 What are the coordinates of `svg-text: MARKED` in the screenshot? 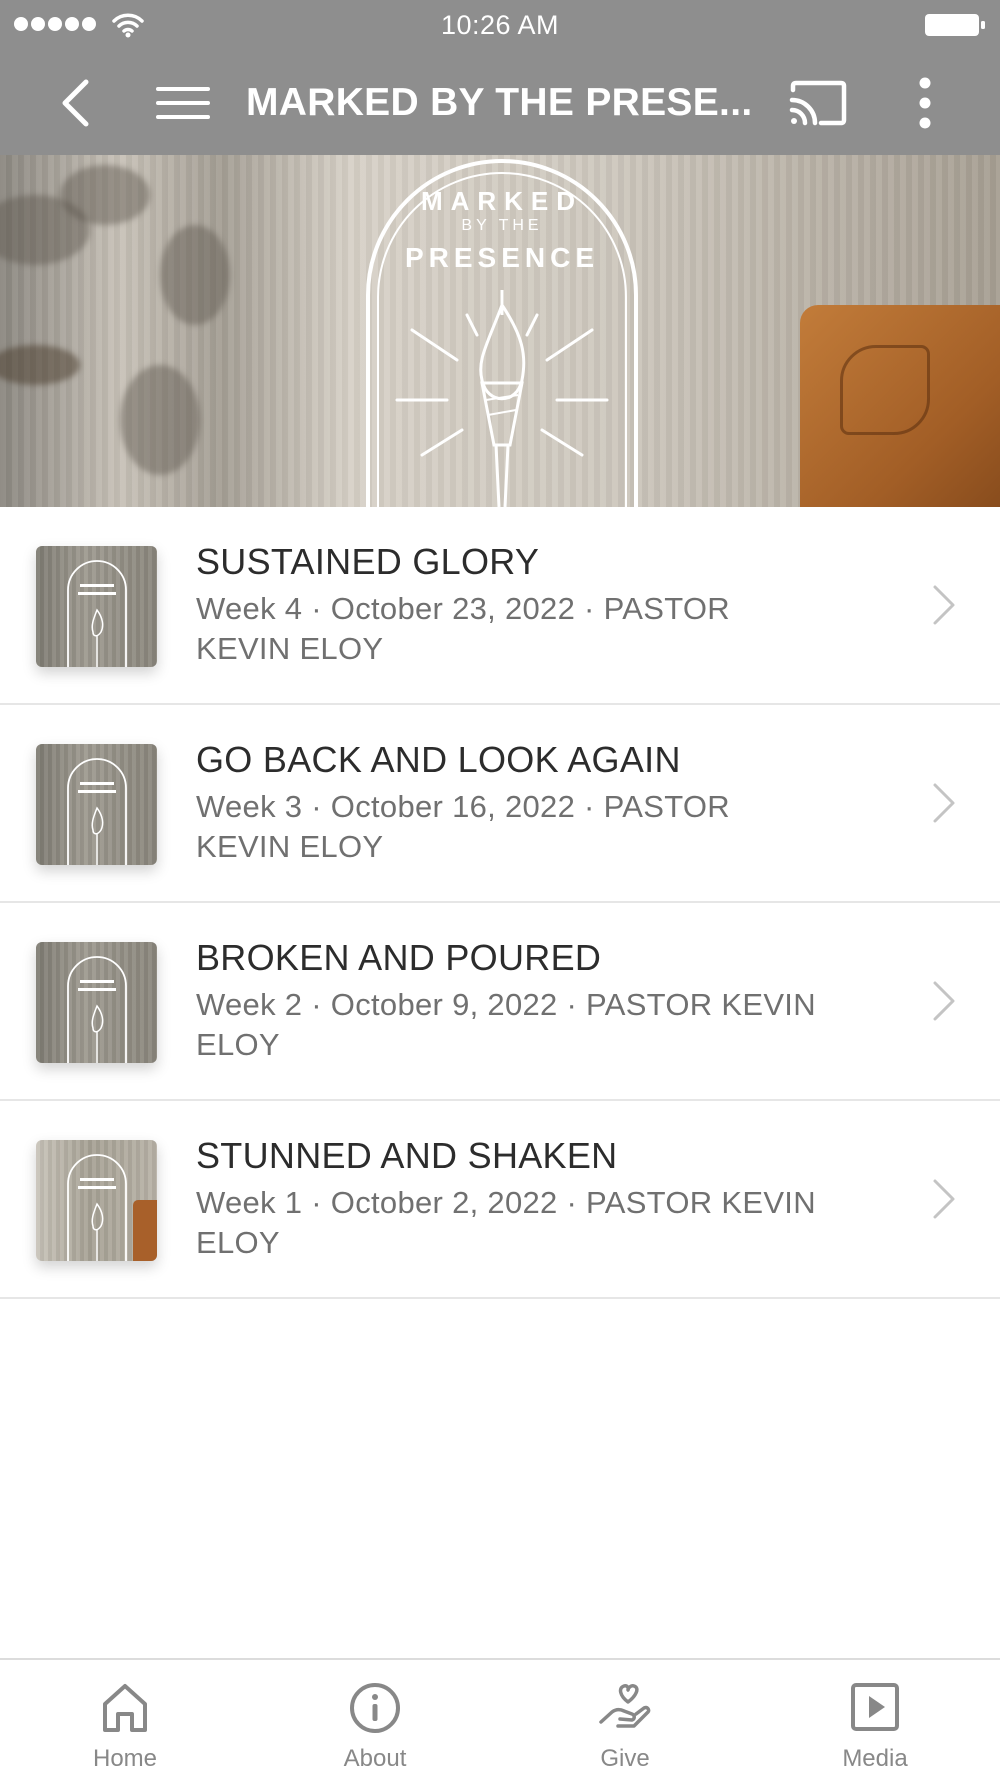 It's located at (502, 201).